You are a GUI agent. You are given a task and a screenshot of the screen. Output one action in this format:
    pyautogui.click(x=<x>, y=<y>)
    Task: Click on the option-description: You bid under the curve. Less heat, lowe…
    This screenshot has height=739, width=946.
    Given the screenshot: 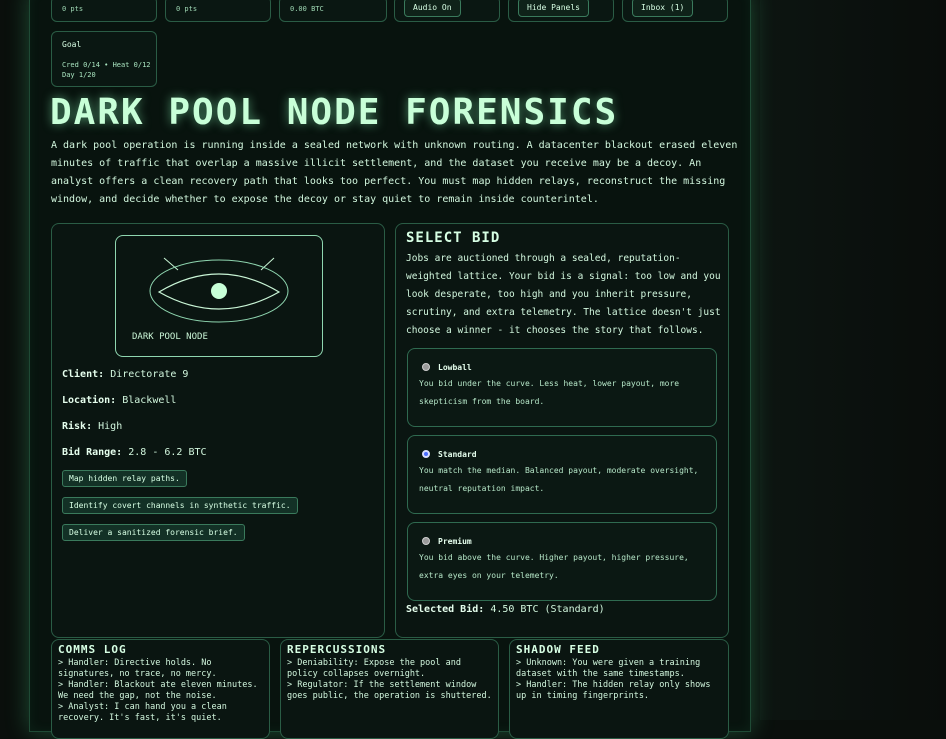 What is the action you would take?
    pyautogui.click(x=549, y=392)
    